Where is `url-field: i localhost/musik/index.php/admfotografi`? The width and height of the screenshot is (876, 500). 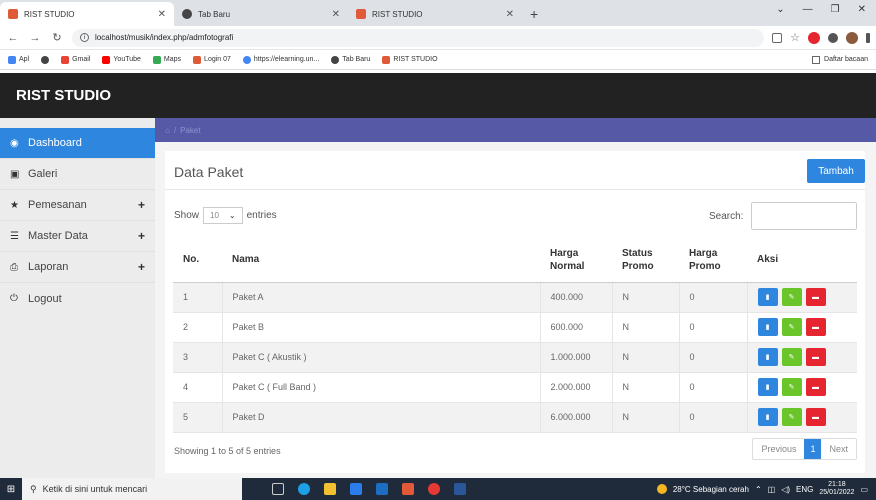 url-field: i localhost/musik/index.php/admfotografi is located at coordinates (418, 37).